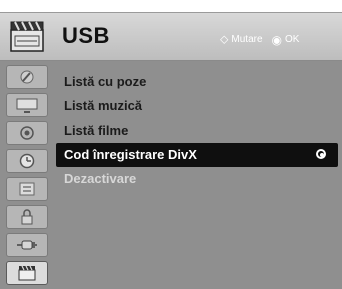  I want to click on monitor-icon, so click(27, 105).